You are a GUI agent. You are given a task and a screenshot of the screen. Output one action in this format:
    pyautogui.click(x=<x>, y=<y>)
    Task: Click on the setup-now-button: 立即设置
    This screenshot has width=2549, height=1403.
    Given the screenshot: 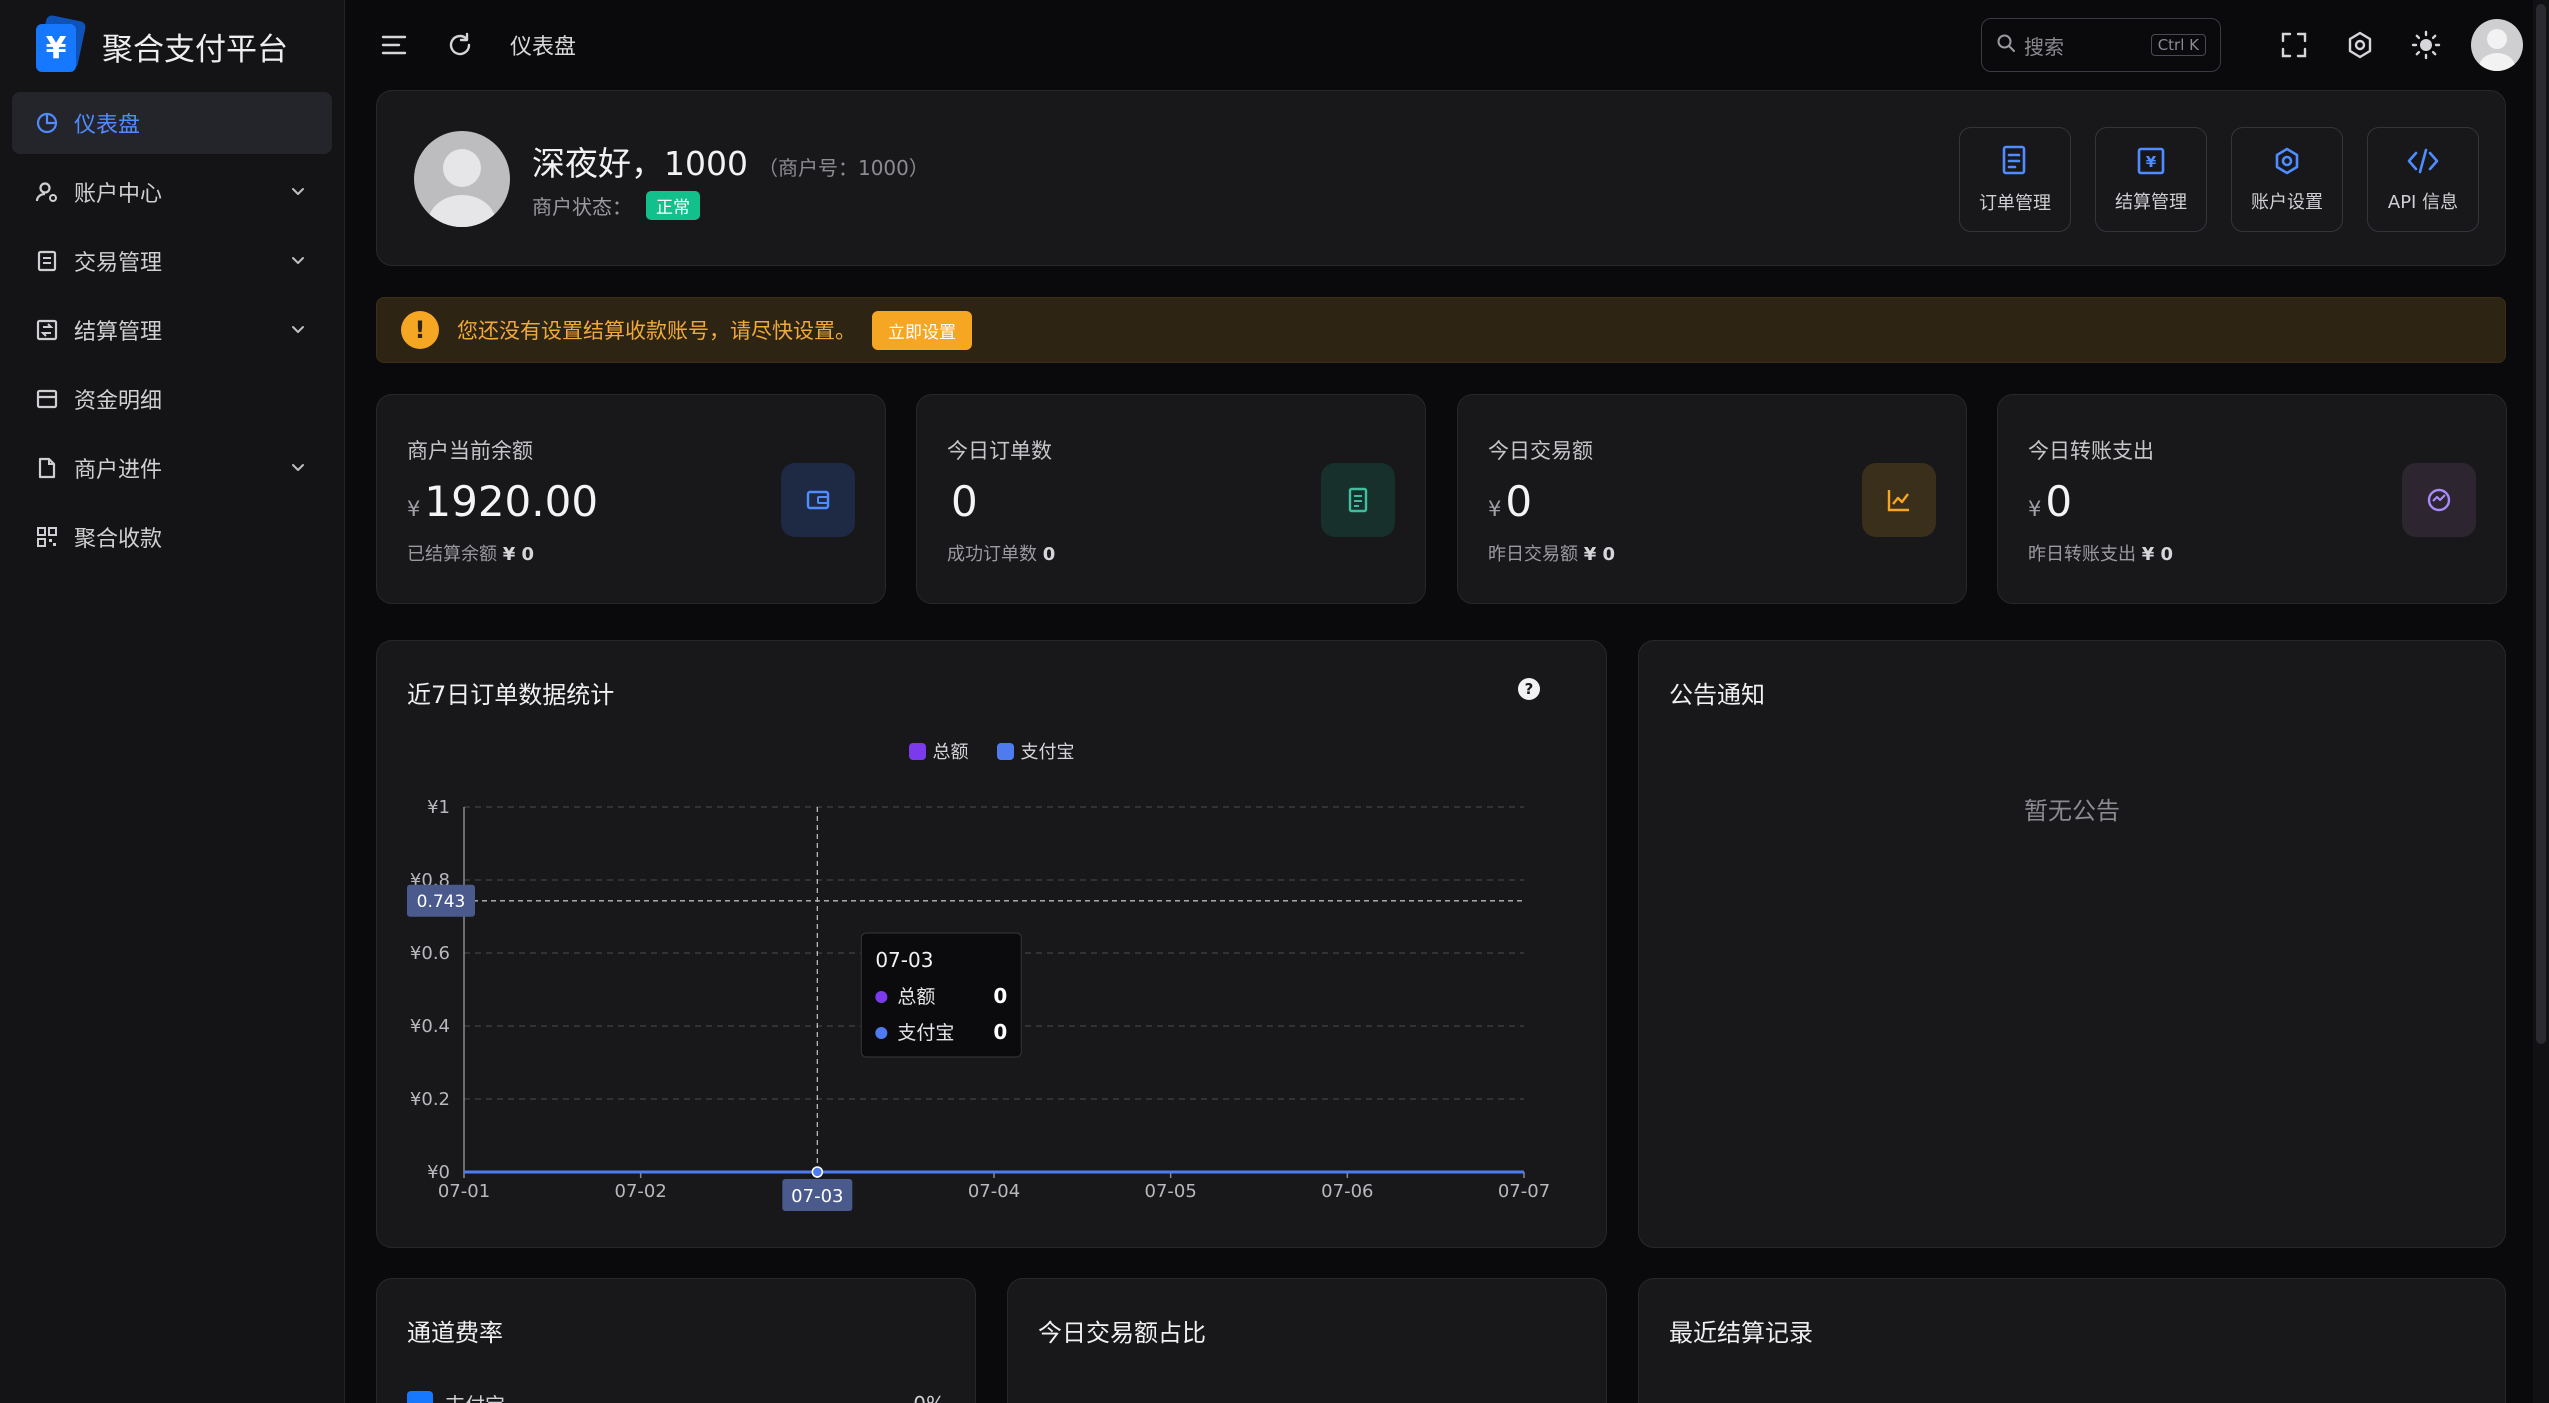 What is the action you would take?
    pyautogui.click(x=922, y=330)
    